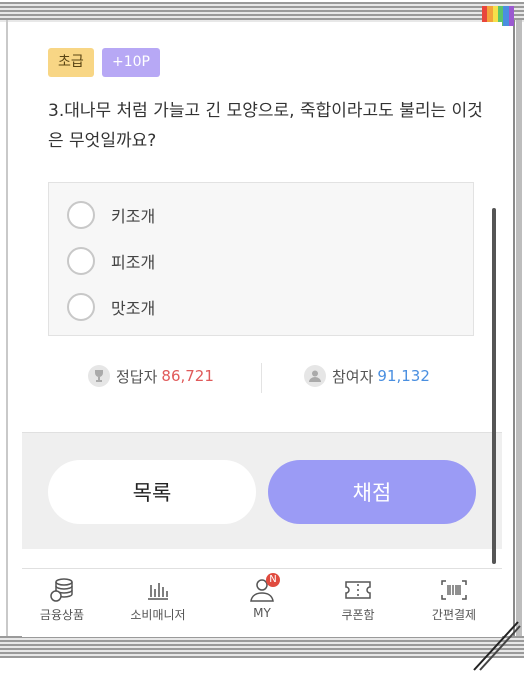  Describe the element at coordinates (7, 328) in the screenshot. I see `frame-left-edge` at that location.